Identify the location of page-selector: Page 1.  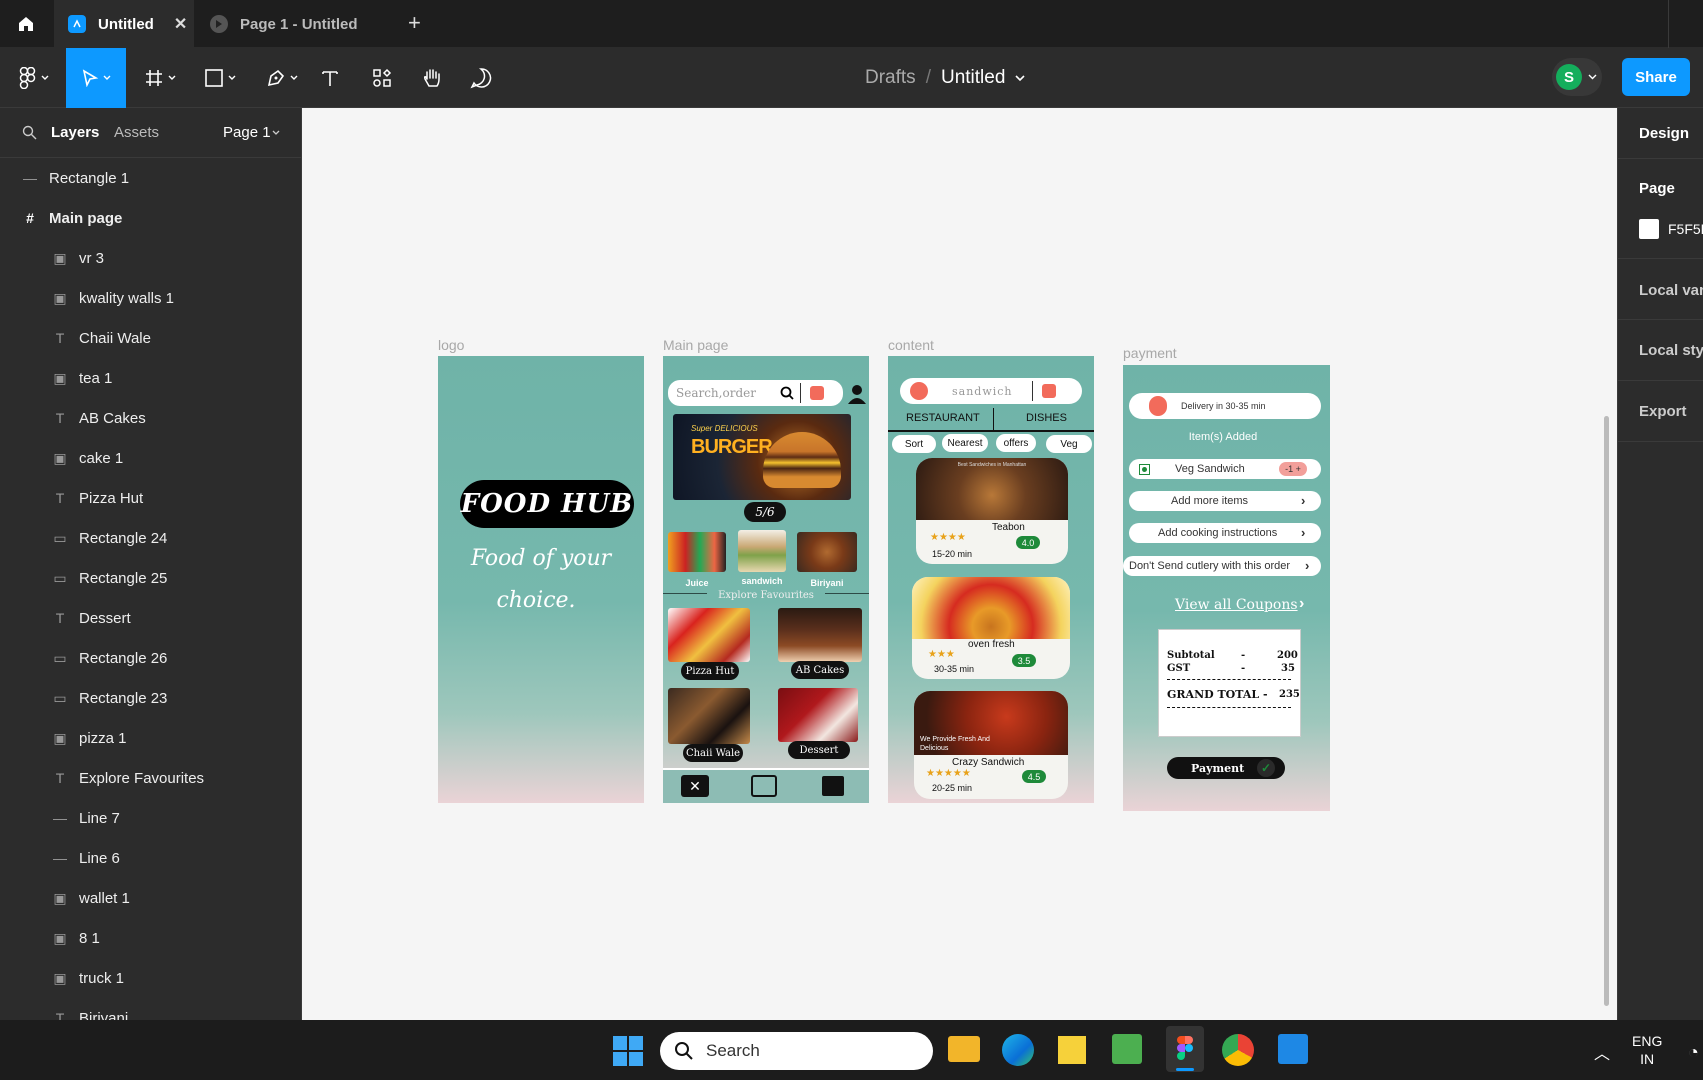
(247, 132).